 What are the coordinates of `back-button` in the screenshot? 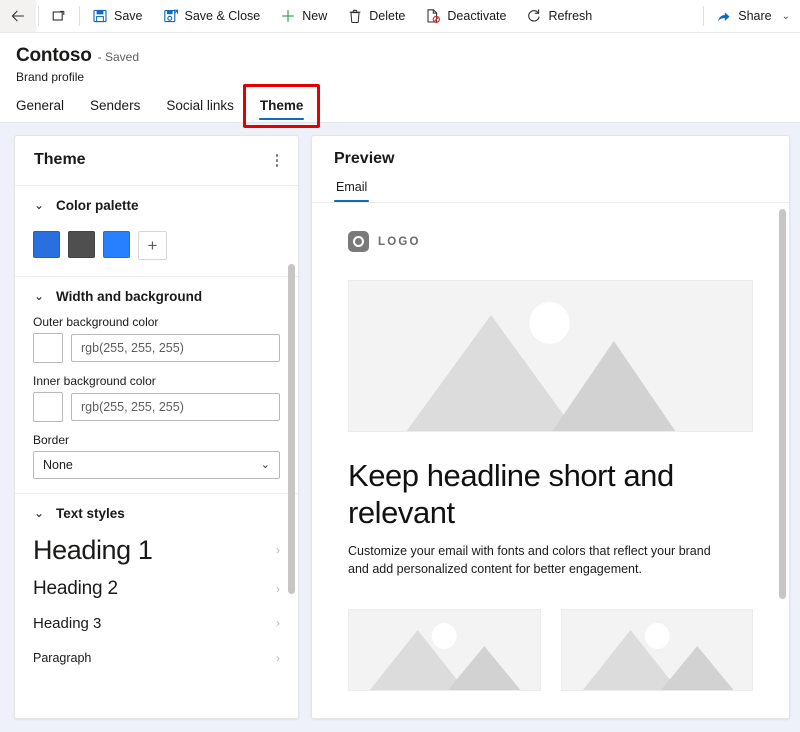 It's located at (18, 16).